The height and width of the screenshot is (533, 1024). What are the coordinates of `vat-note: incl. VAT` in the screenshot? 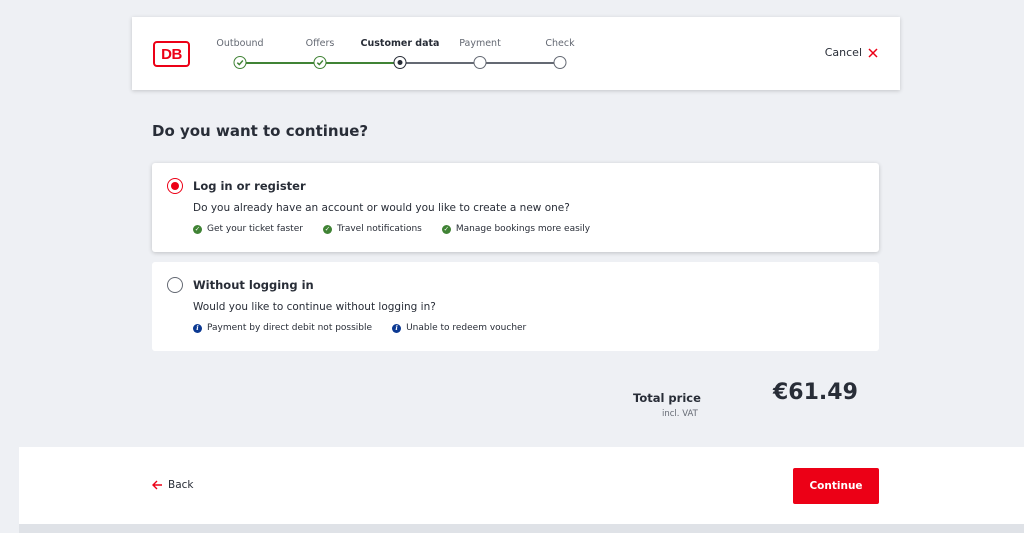 It's located at (680, 414).